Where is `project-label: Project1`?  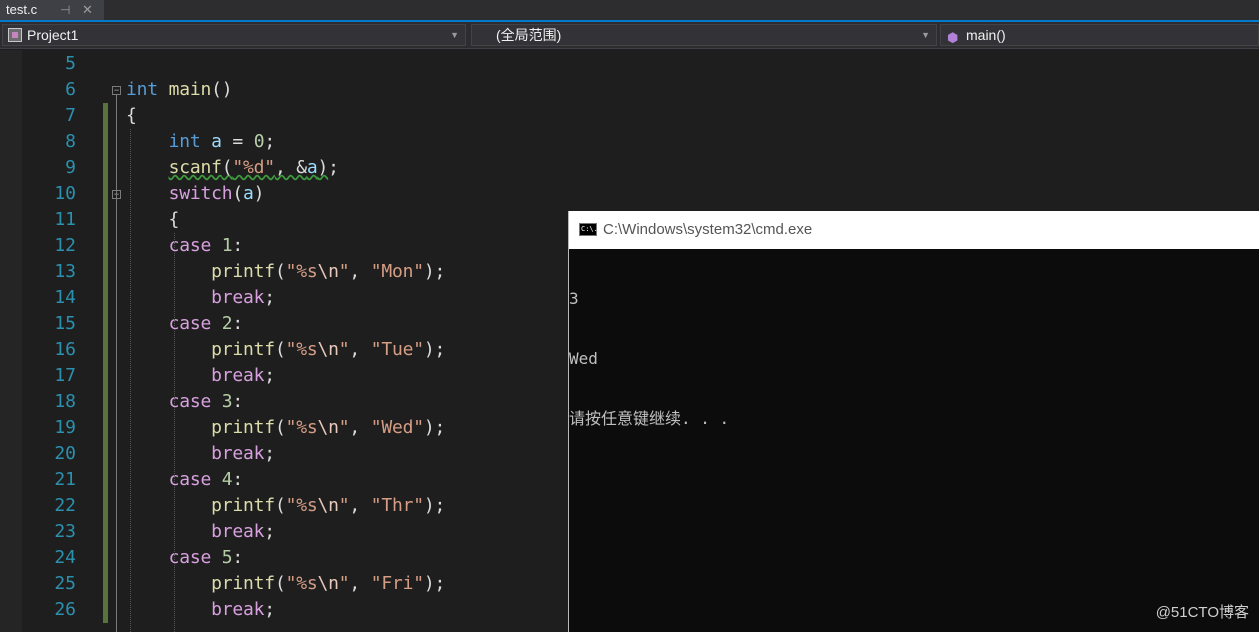 project-label: Project1 is located at coordinates (53, 35).